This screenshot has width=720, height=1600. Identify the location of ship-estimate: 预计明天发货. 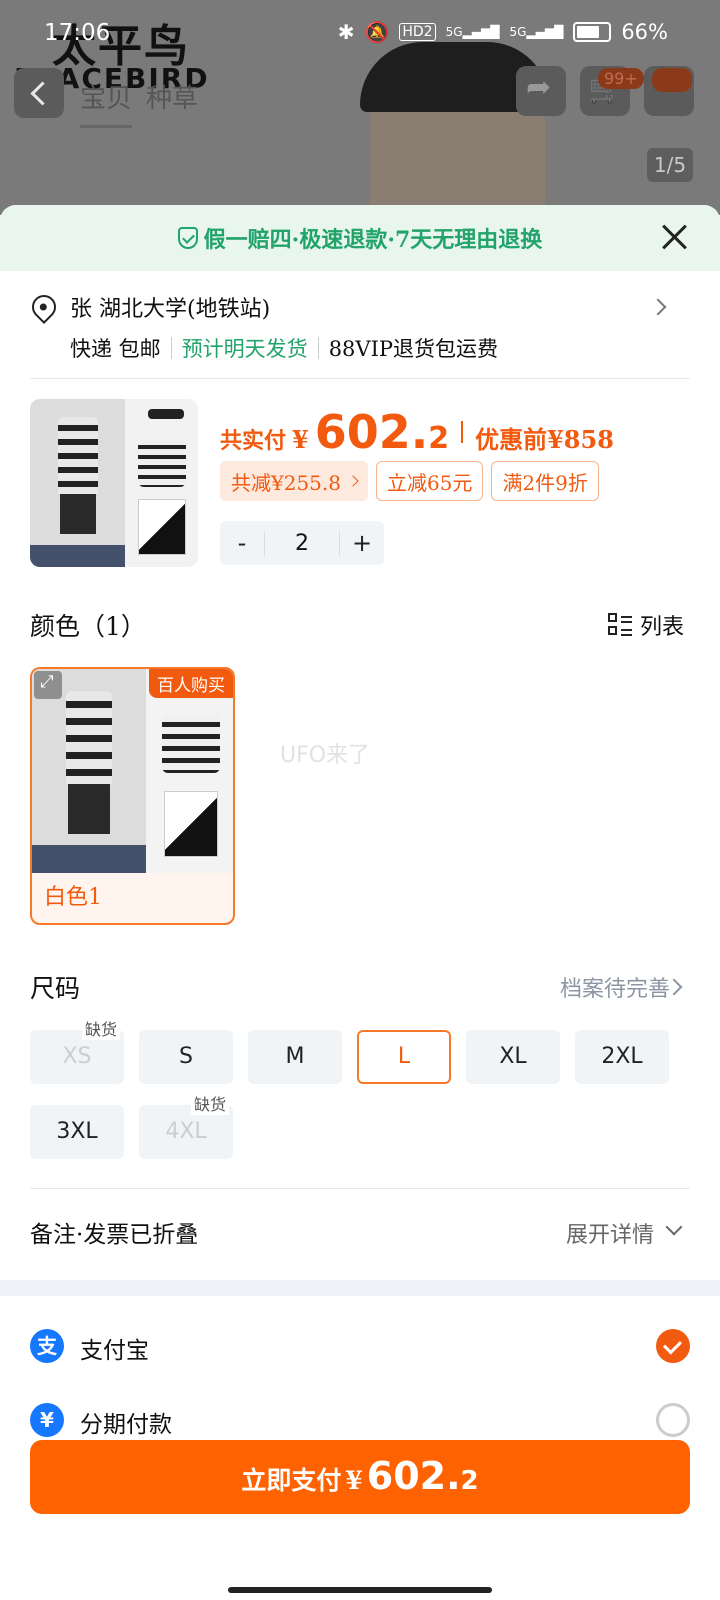
(244, 349).